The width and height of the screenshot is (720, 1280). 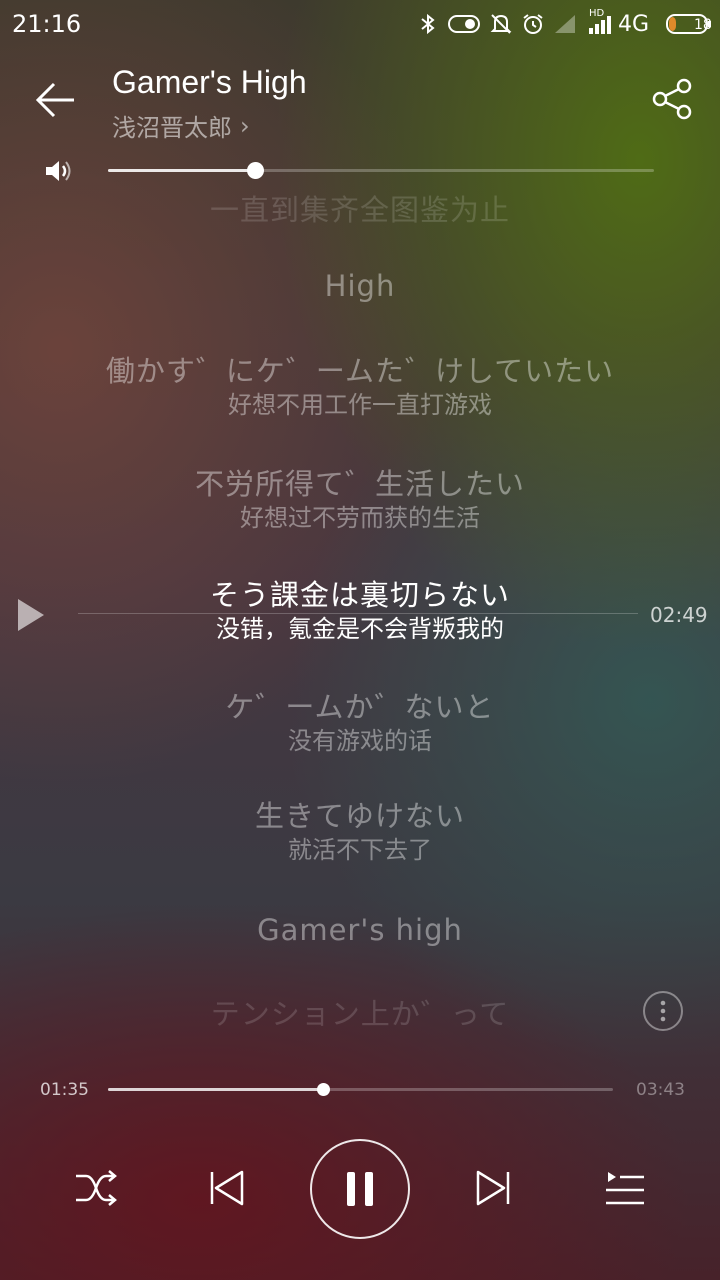 I want to click on back-button, so click(x=56, y=100).